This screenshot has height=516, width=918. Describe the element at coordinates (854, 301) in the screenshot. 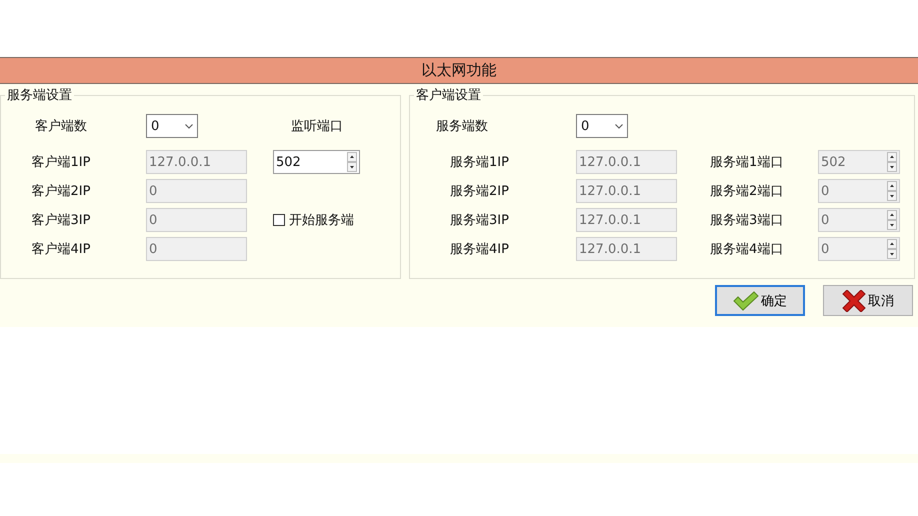

I see `cross-icon` at that location.